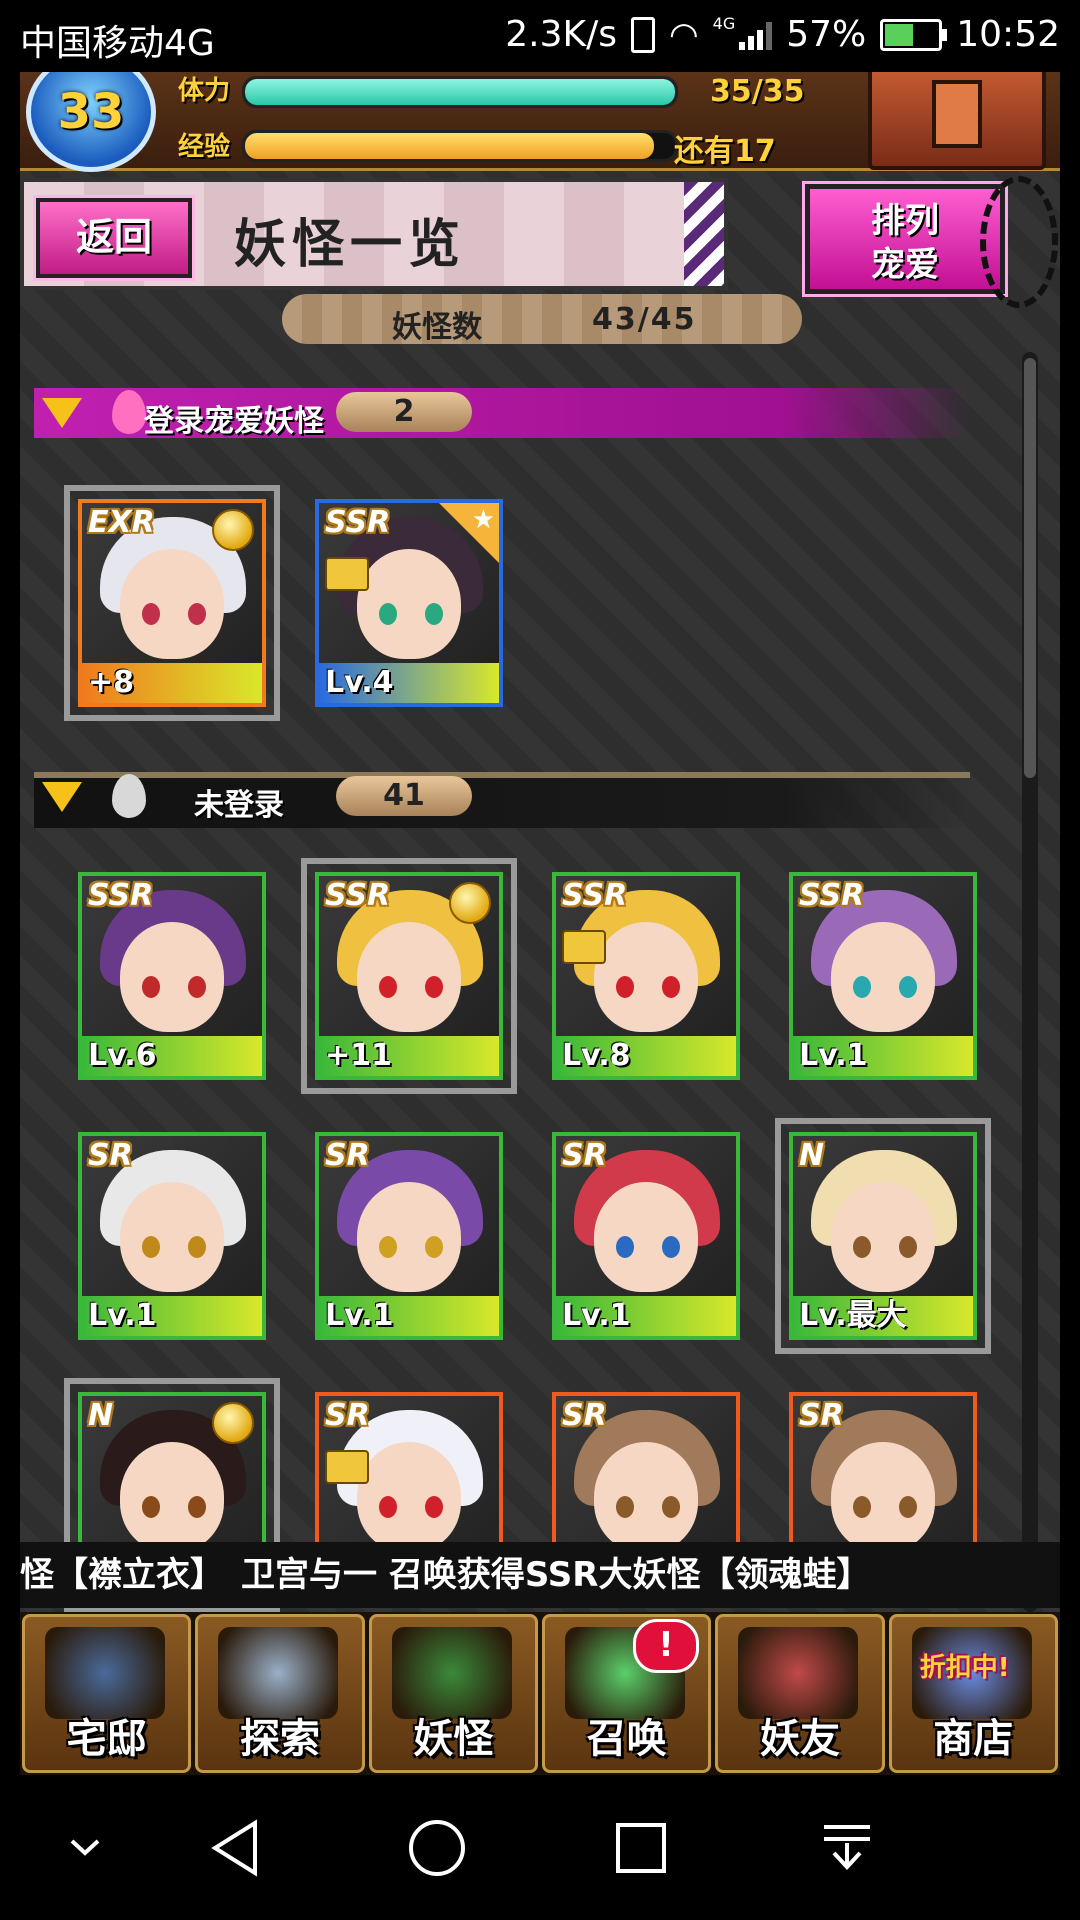  Describe the element at coordinates (973, 1739) in the screenshot. I see `nav-label: 商店` at that location.